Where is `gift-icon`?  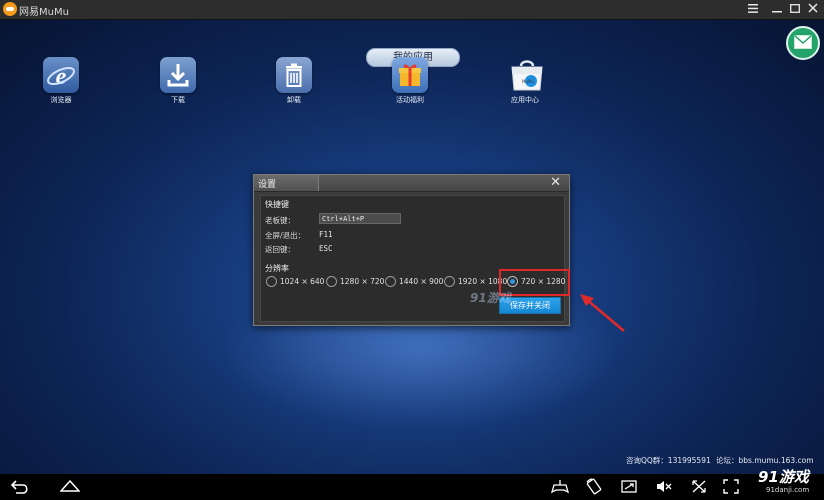 gift-icon is located at coordinates (410, 75).